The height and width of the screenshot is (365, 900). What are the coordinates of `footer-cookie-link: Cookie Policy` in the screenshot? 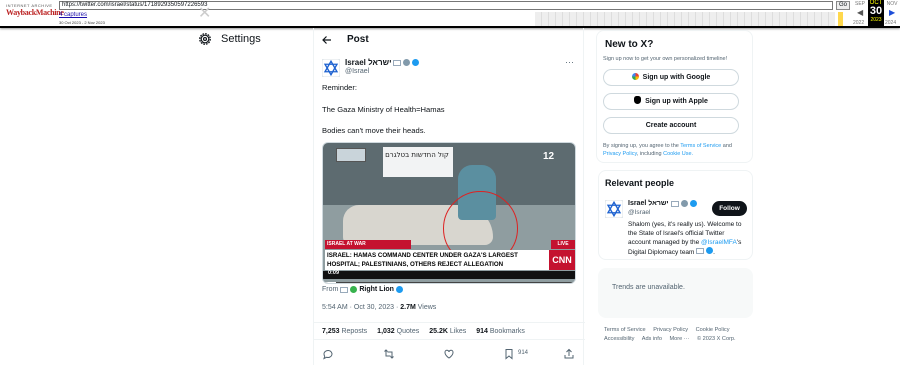 It's located at (713, 330).